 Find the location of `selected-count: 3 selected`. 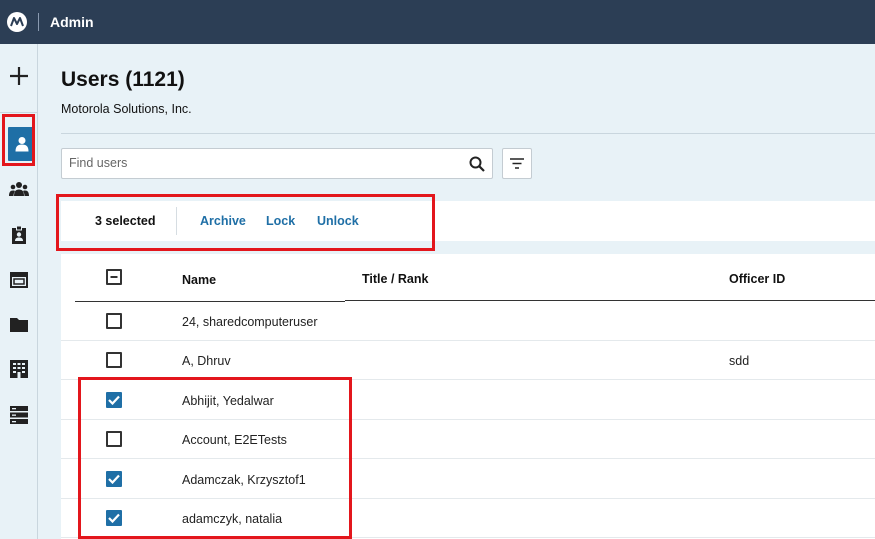

selected-count: 3 selected is located at coordinates (125, 221).